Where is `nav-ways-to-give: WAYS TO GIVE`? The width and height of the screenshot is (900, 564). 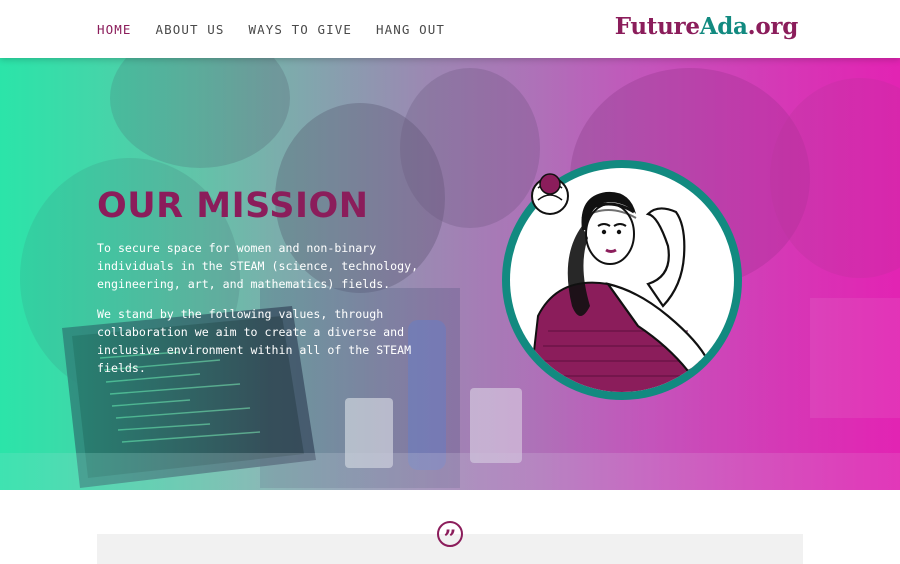 nav-ways-to-give: WAYS TO GIVE is located at coordinates (301, 29).